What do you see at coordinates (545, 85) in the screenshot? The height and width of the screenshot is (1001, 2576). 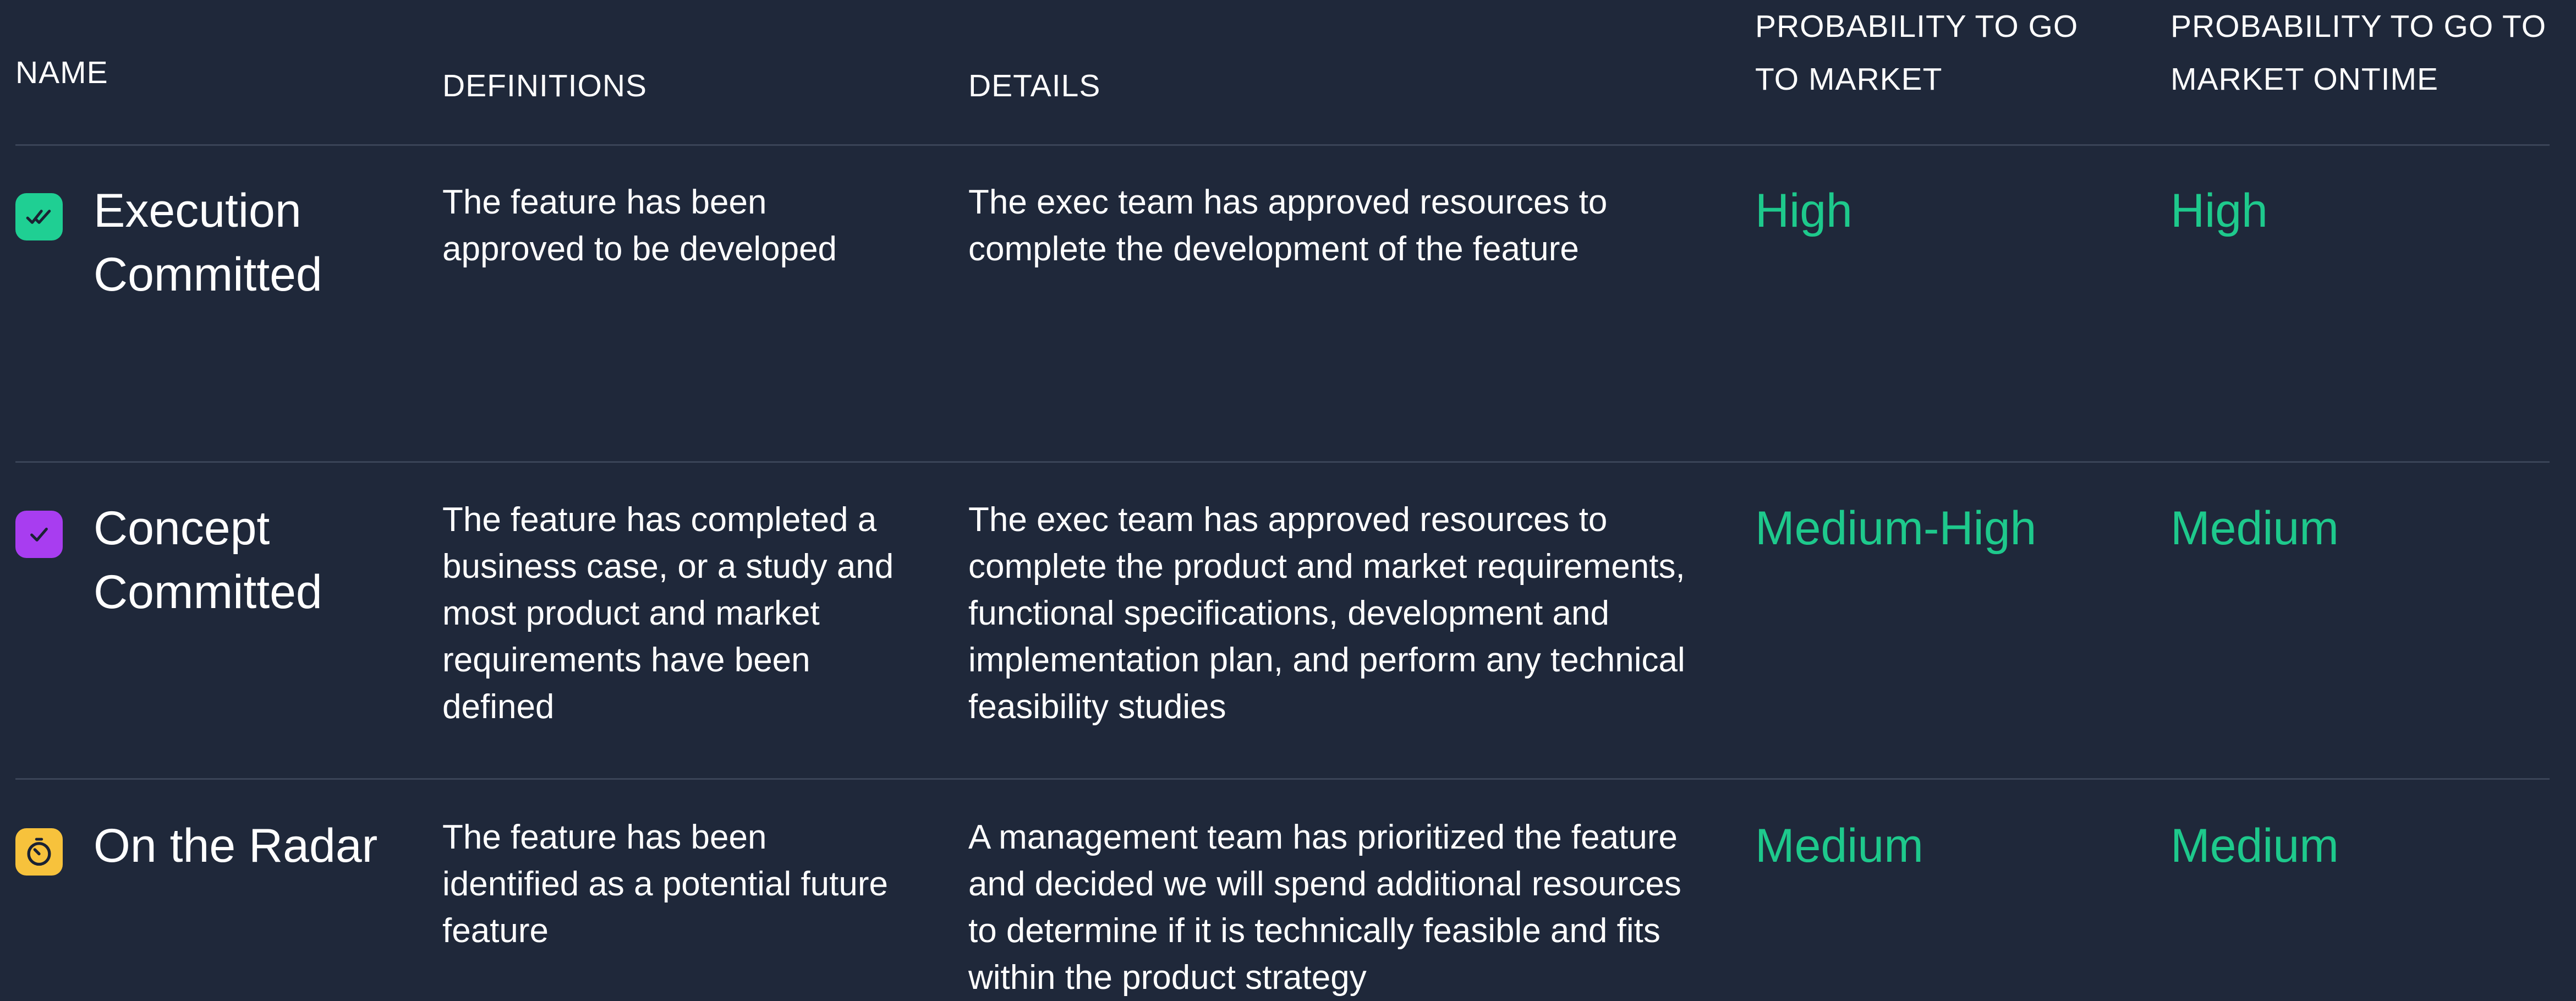 I see `header-definitions: DEFINITIONS` at bounding box center [545, 85].